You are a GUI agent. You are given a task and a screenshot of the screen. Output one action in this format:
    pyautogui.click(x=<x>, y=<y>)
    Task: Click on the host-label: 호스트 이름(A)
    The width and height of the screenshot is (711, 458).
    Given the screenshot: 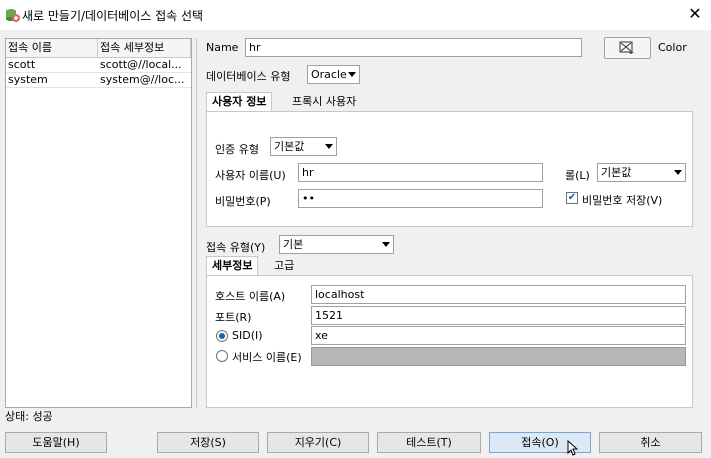 What is the action you would take?
    pyautogui.click(x=250, y=296)
    